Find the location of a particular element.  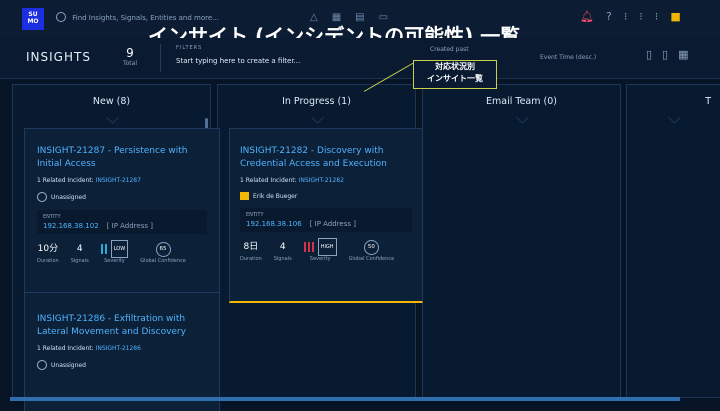

user-avatar-icon is located at coordinates (244, 196).